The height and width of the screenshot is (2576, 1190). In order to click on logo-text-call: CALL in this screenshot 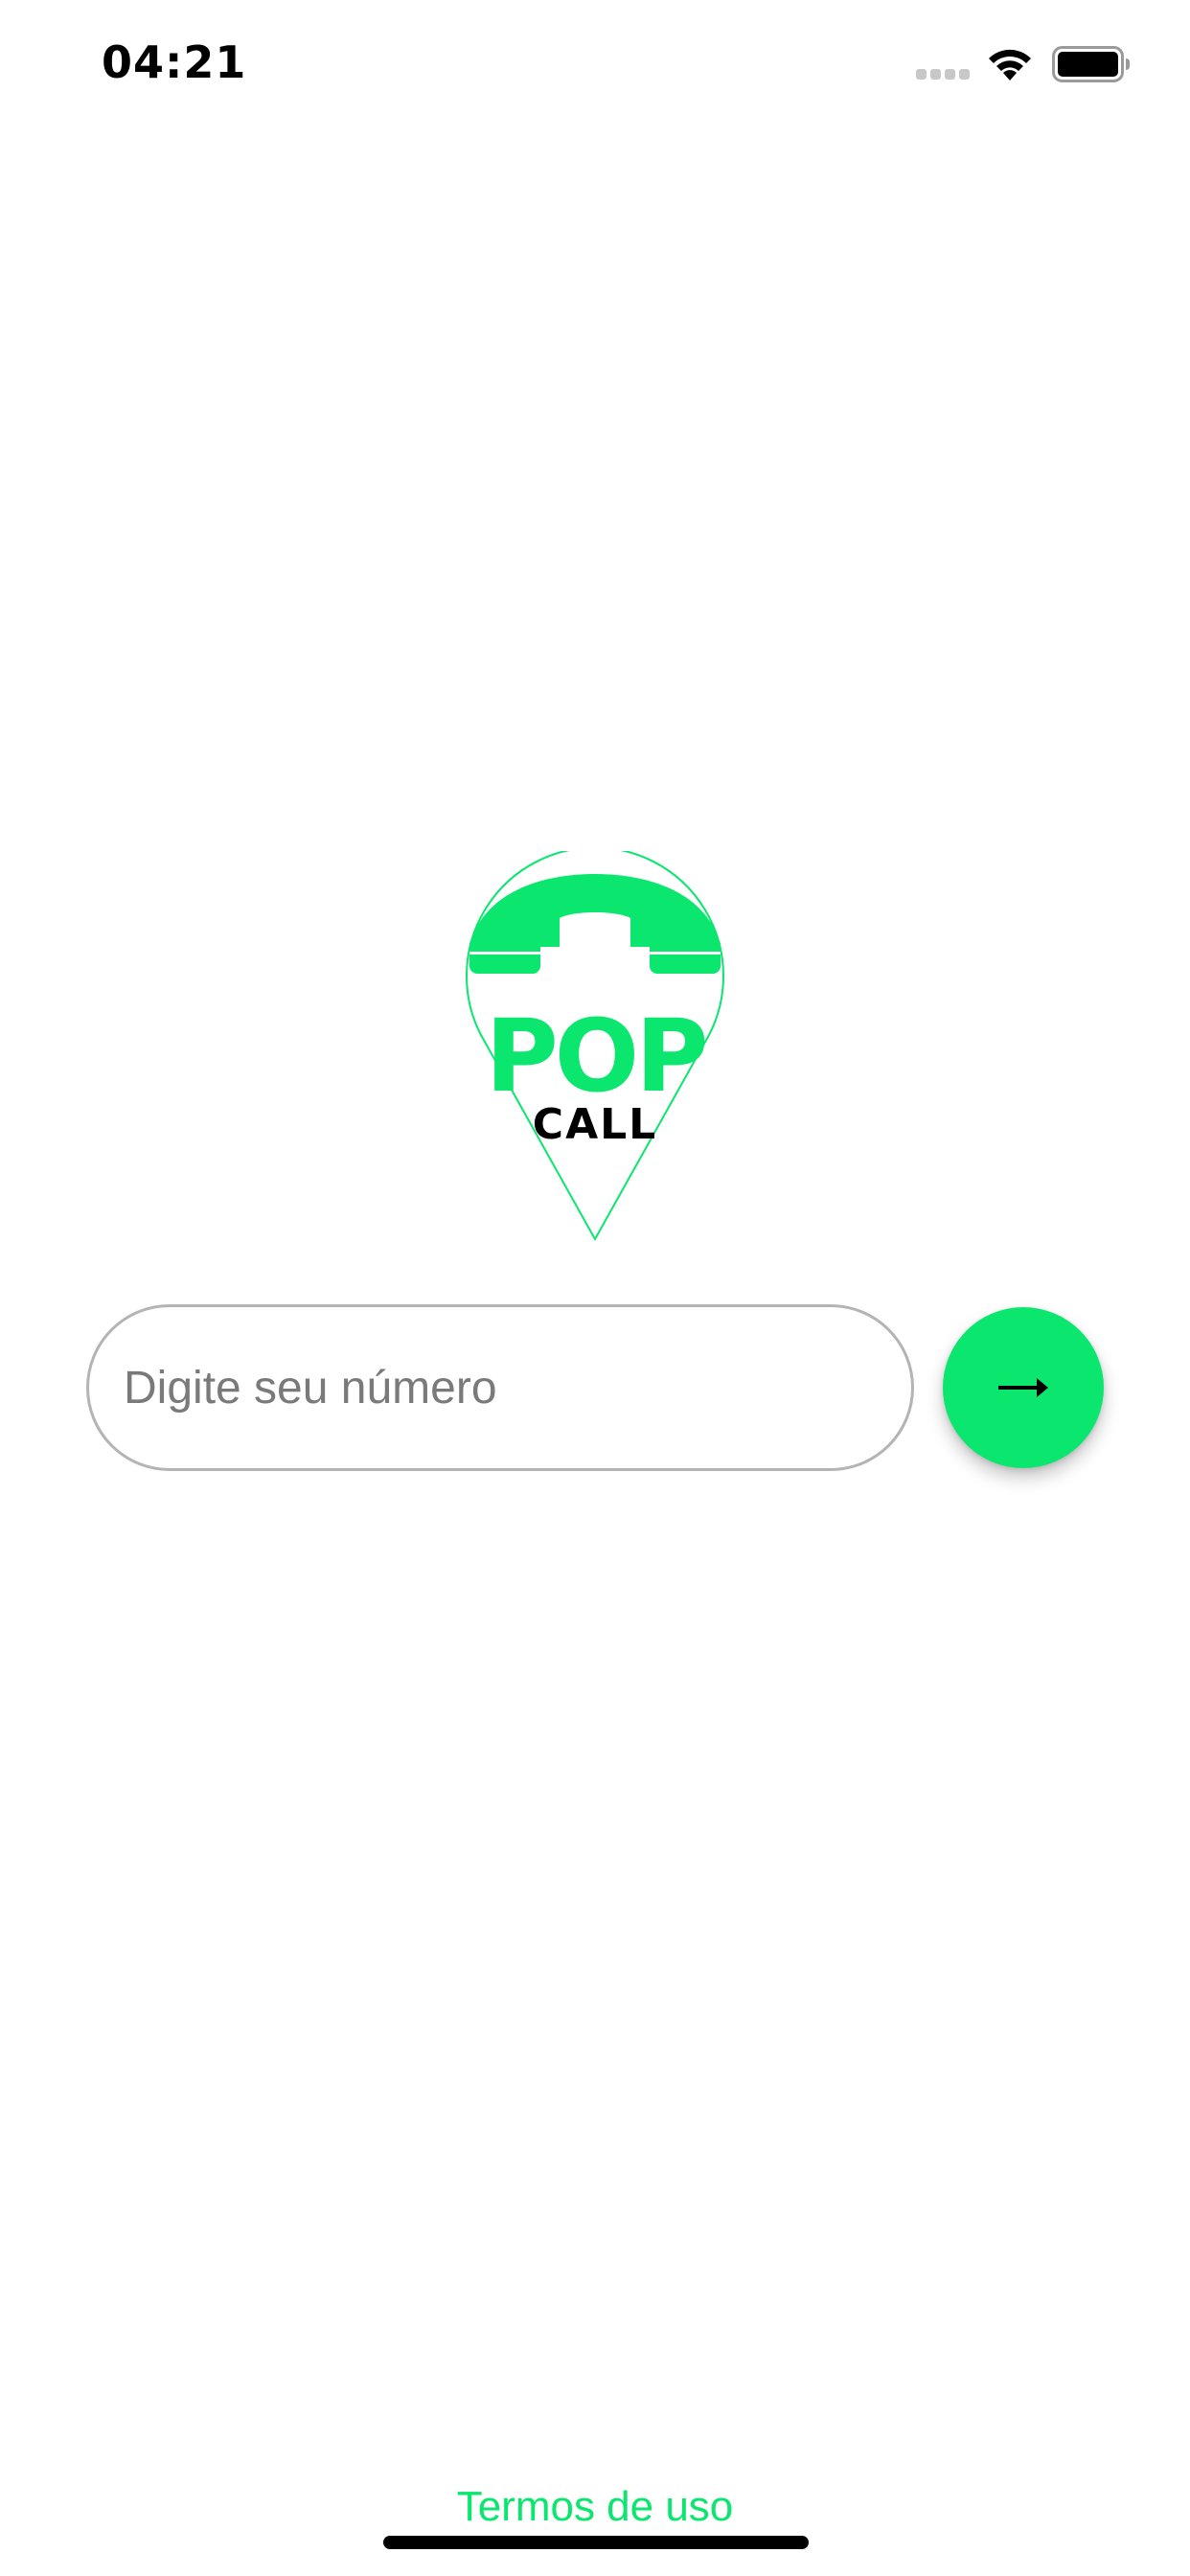, I will do `click(595, 1124)`.